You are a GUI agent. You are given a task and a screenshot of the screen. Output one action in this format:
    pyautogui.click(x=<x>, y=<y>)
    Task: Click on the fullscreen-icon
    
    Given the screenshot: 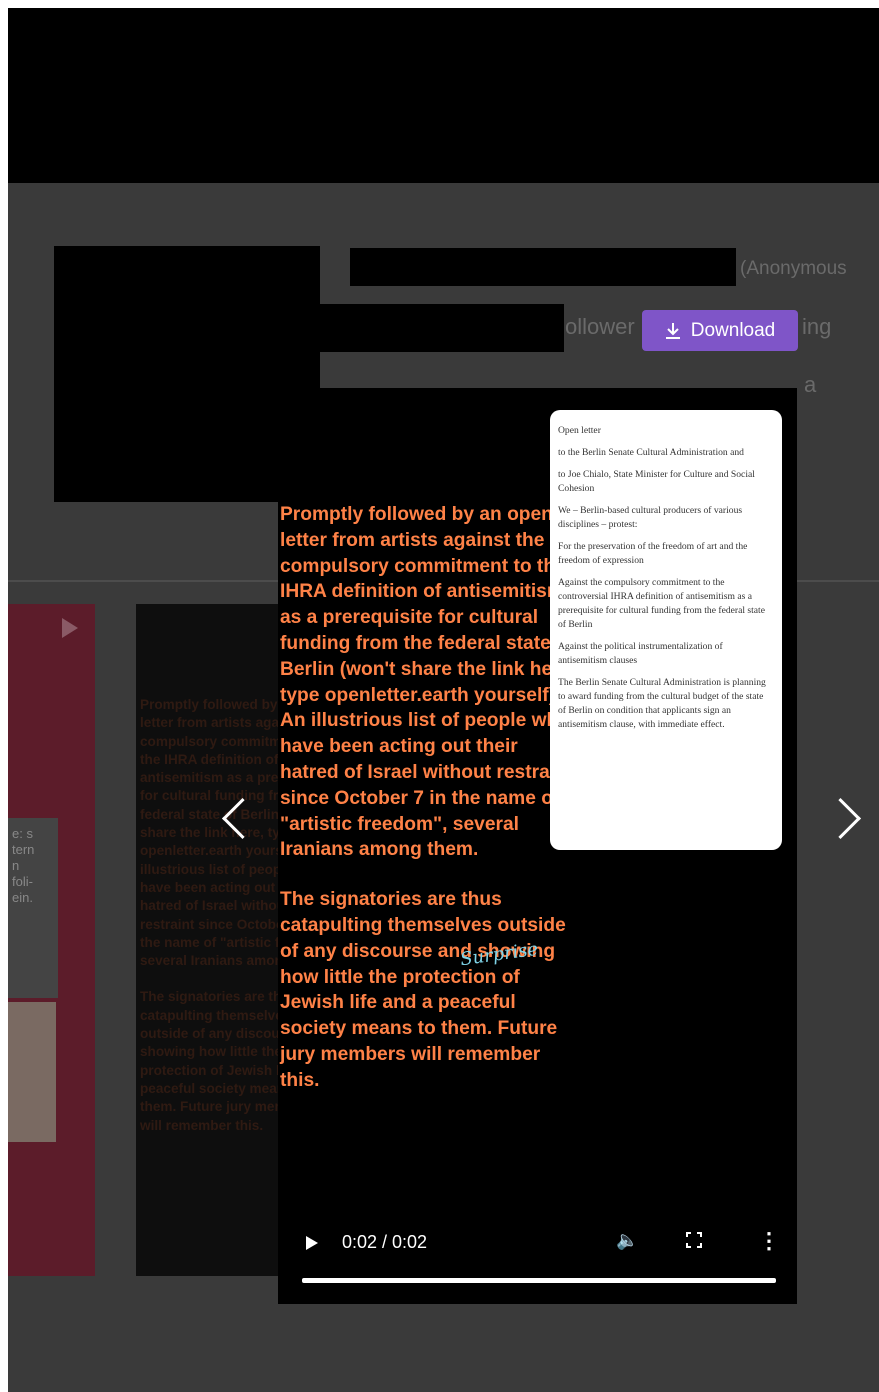 What is the action you would take?
    pyautogui.click(x=694, y=1240)
    